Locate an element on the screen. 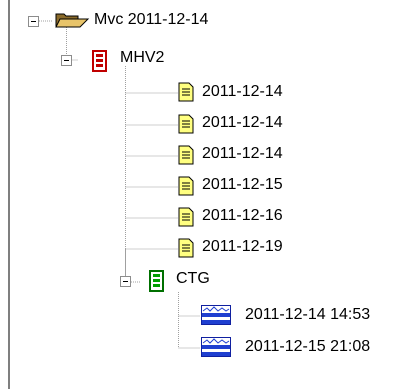 This screenshot has height=389, width=419. tree-leaf-label: 2011-12-19 is located at coordinates (242, 247).